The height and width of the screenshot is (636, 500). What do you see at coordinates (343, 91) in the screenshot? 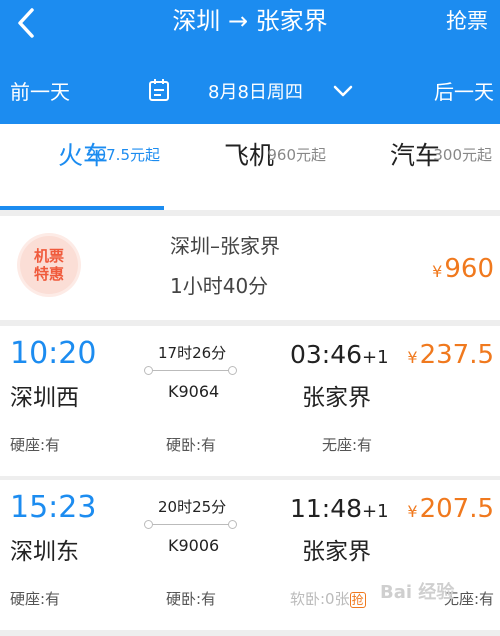
I see `chevron-down-icon` at bounding box center [343, 91].